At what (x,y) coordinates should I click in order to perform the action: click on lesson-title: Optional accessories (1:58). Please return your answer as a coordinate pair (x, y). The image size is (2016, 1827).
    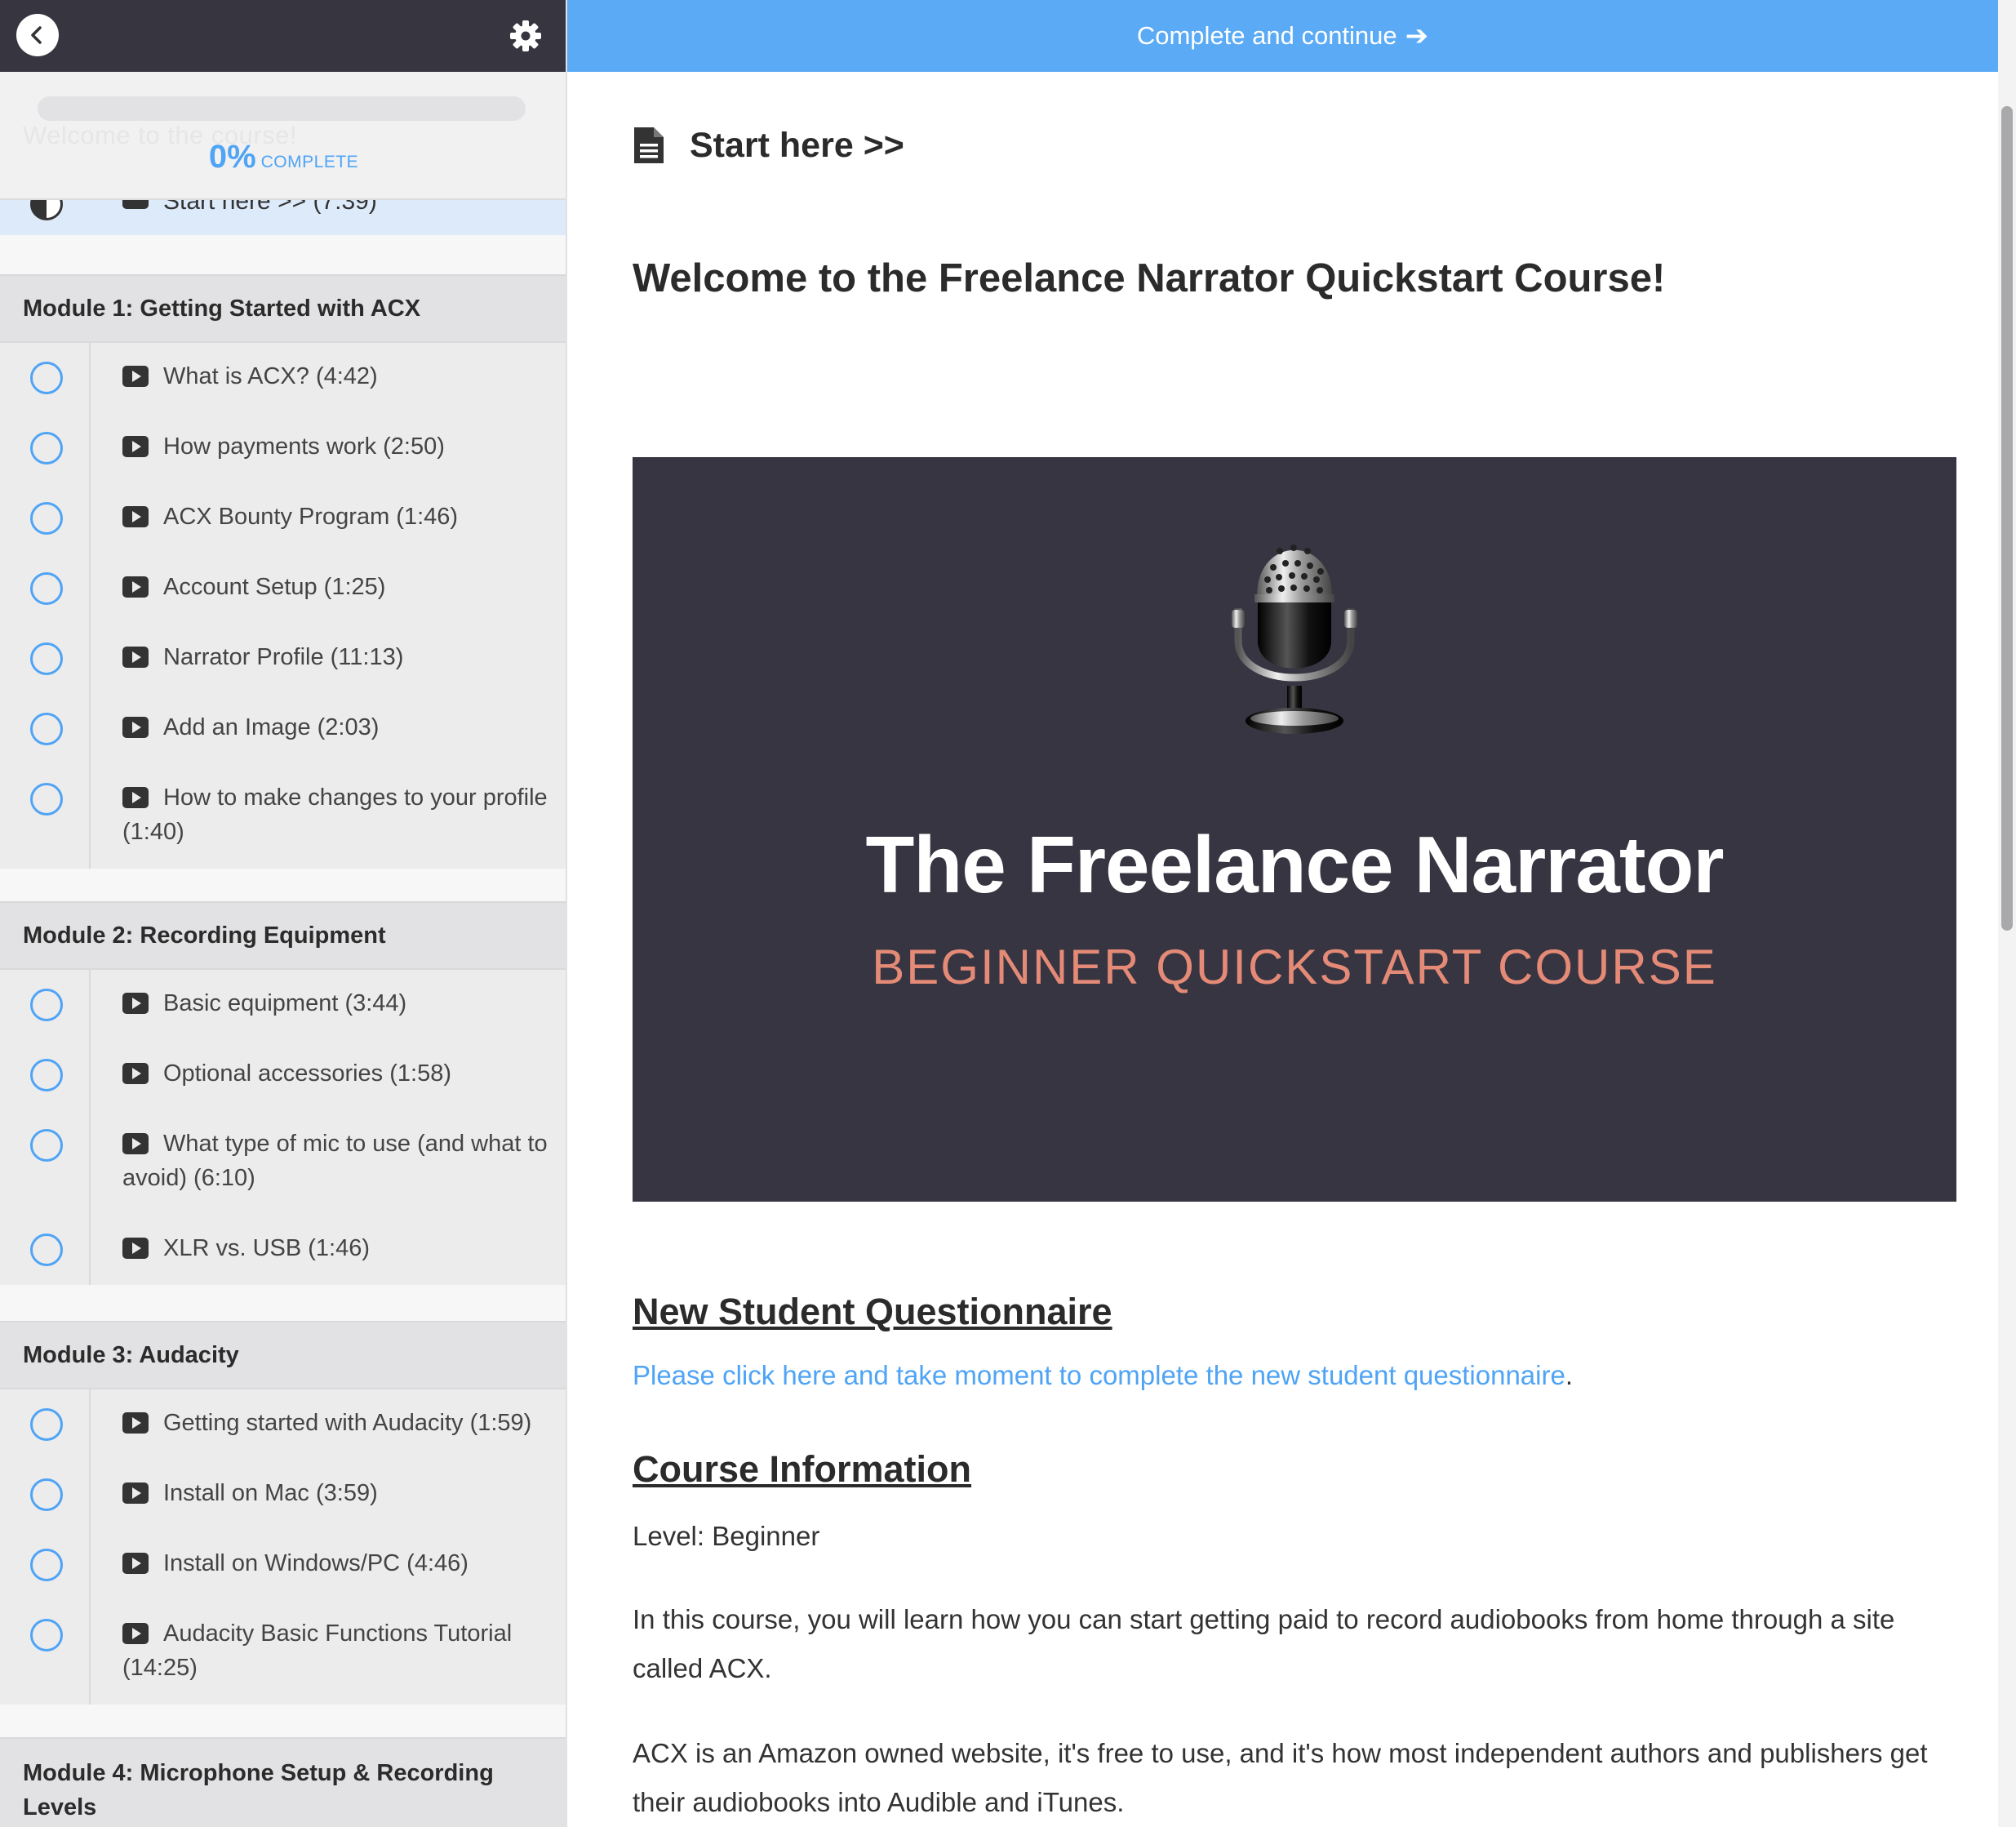
    Looking at the image, I should click on (307, 1073).